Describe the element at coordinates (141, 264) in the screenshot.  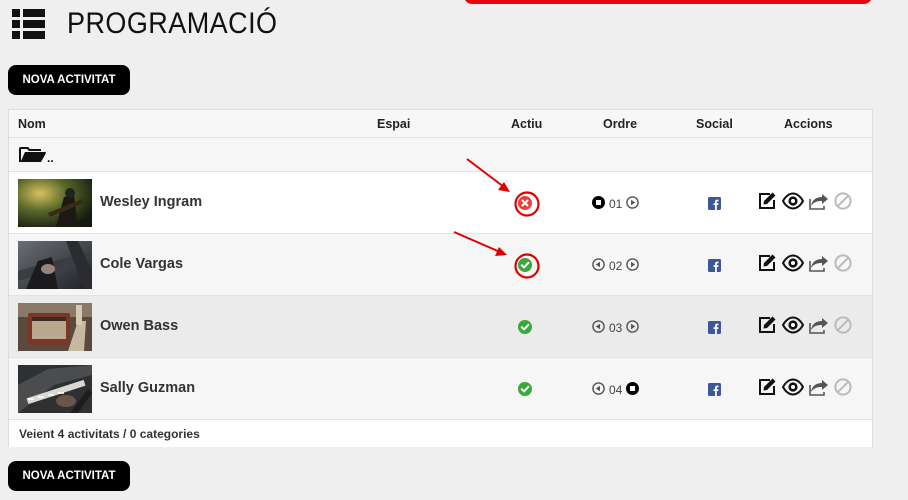
I see `activity-name: Cole Vargas` at that location.